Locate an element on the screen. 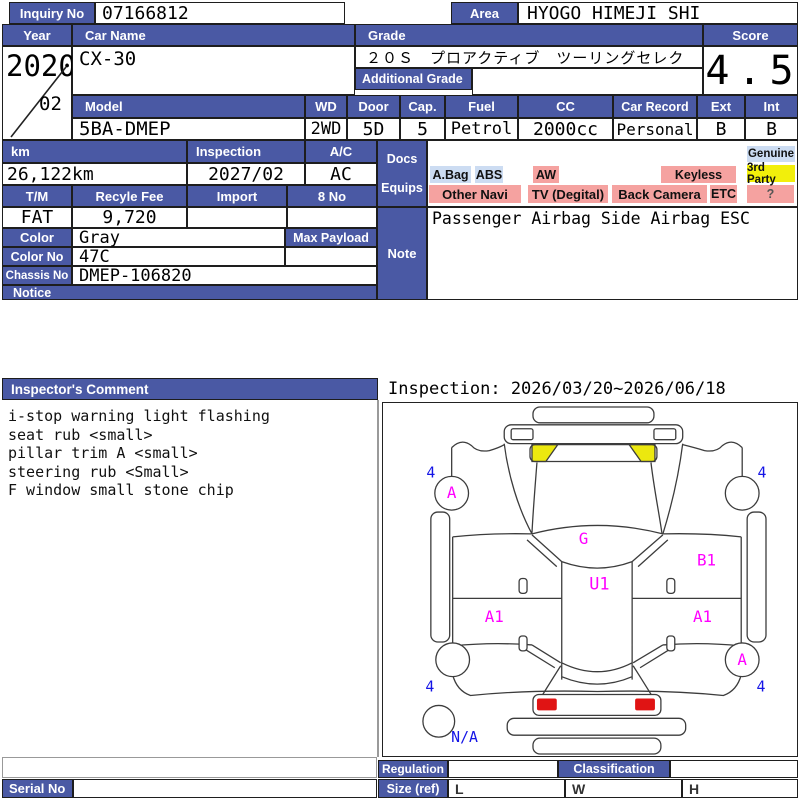  score-header: Score is located at coordinates (750, 35).